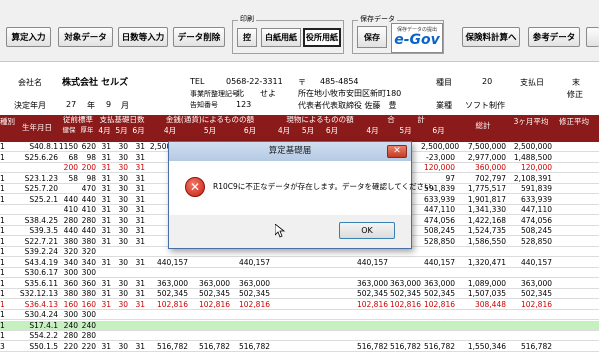 Image resolution: width=599 pixels, height=352 pixels. What do you see at coordinates (417, 38) in the screenshot?
I see `egov-submit-button: 保存データの提出 e-Gov` at bounding box center [417, 38].